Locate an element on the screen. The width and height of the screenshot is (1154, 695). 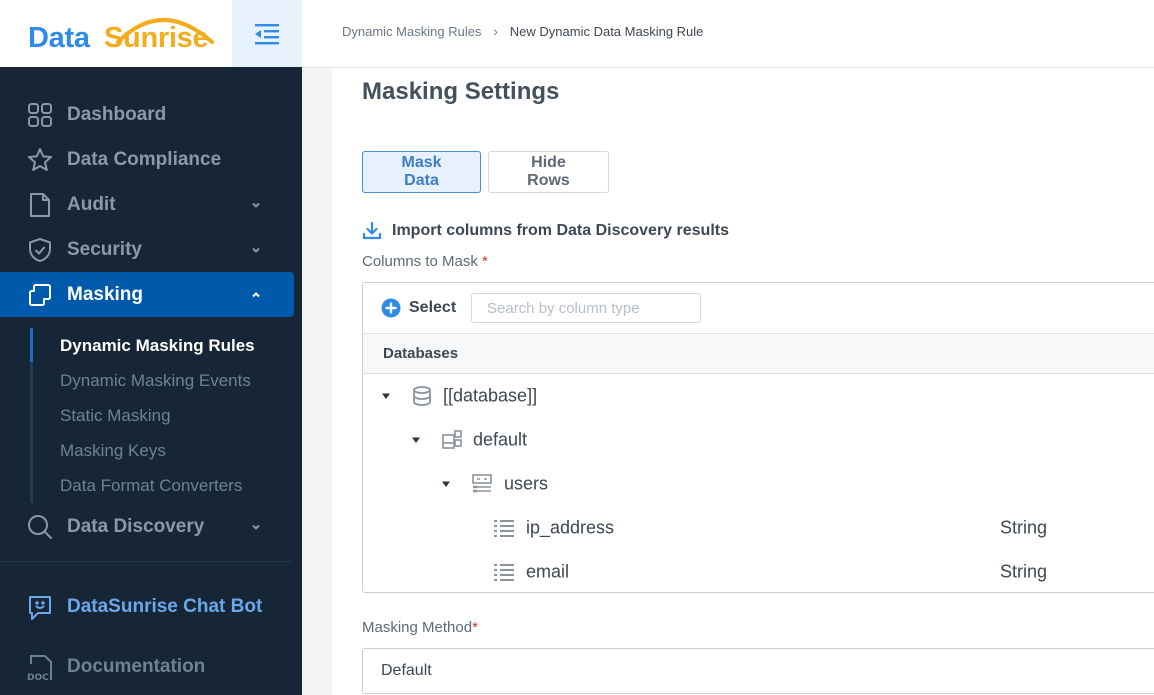
sidebar-item-data-compliance: Data Compliance is located at coordinates (147, 159).